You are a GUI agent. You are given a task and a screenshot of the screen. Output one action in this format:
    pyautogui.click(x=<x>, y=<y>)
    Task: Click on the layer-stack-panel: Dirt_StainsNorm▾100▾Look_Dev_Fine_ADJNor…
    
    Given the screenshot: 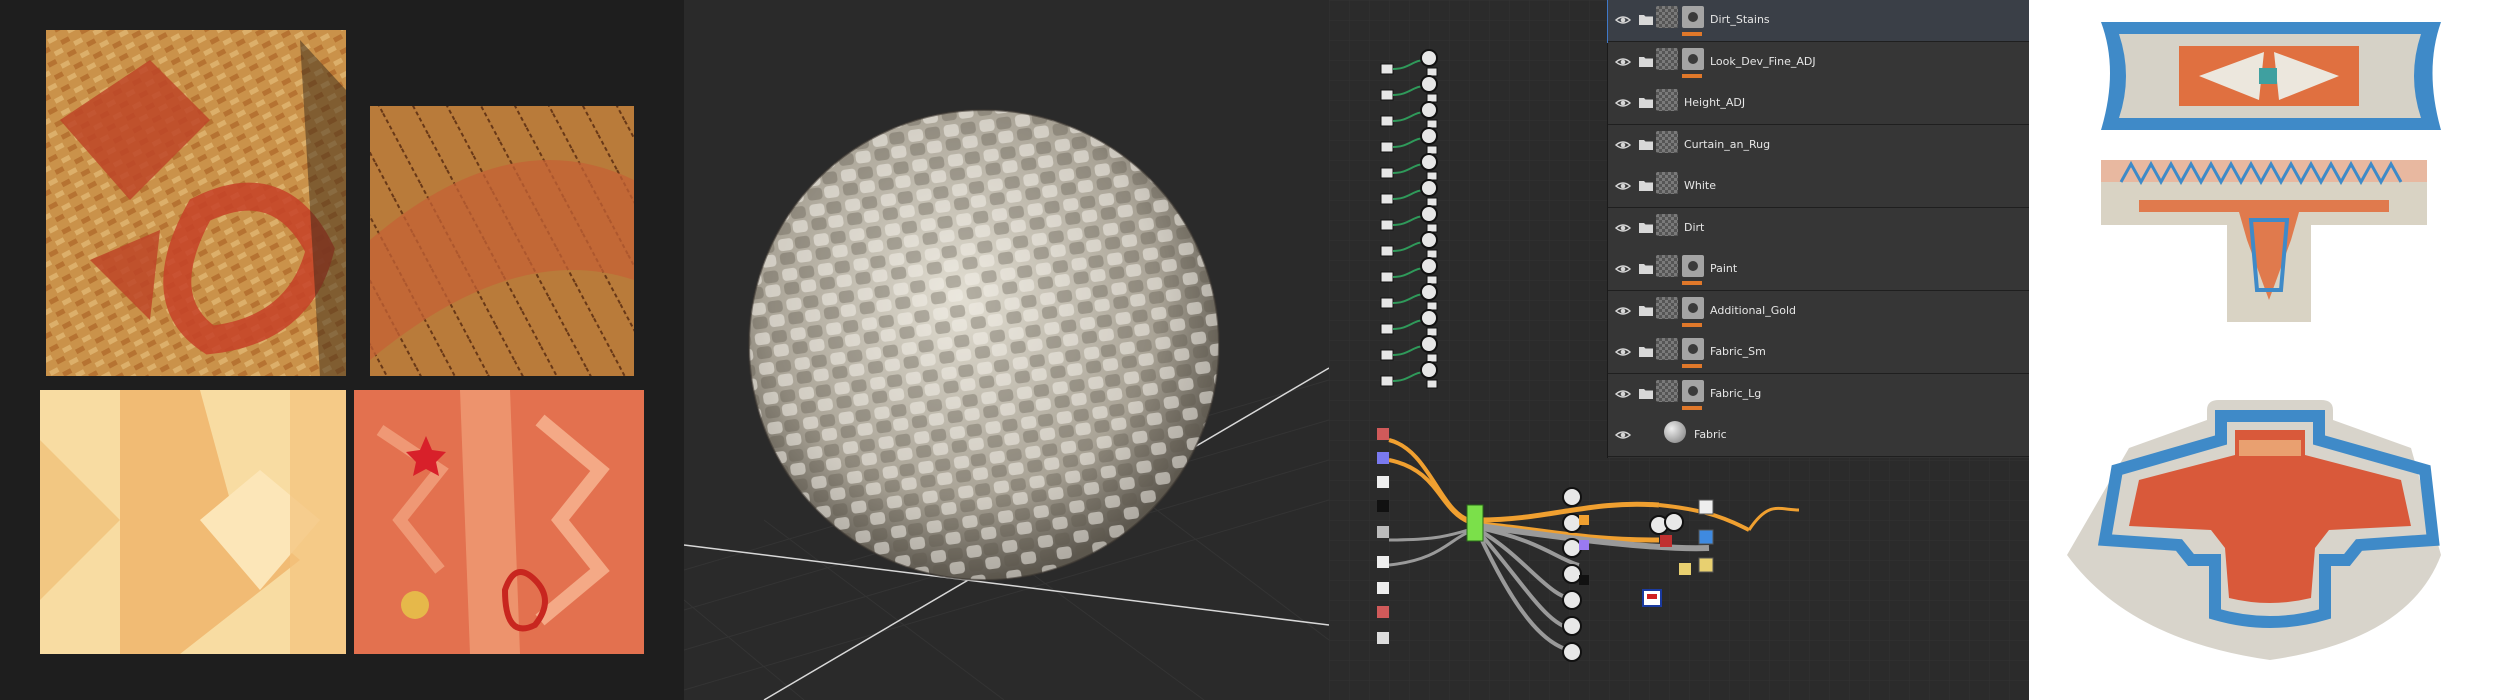 What is the action you would take?
    pyautogui.click(x=1818, y=229)
    